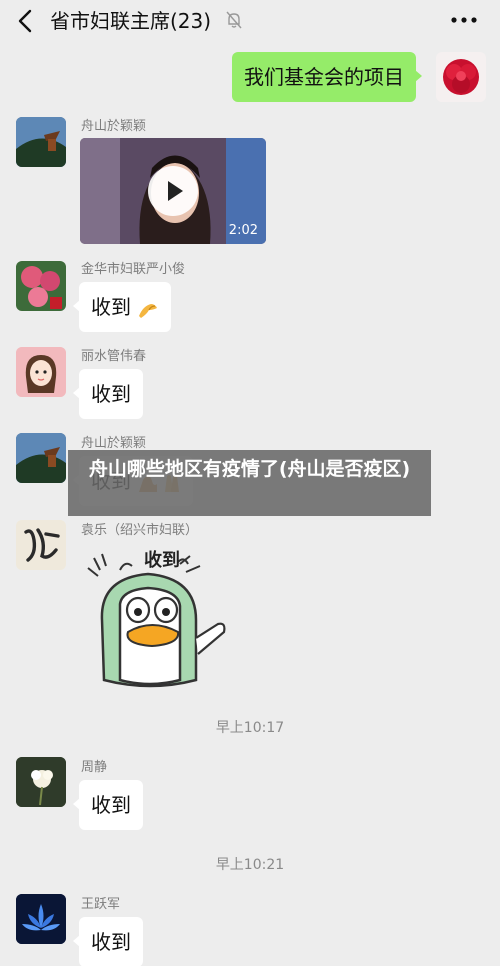 The image size is (500, 966). I want to click on duck-sticker-icon: 收到, so click(156, 618).